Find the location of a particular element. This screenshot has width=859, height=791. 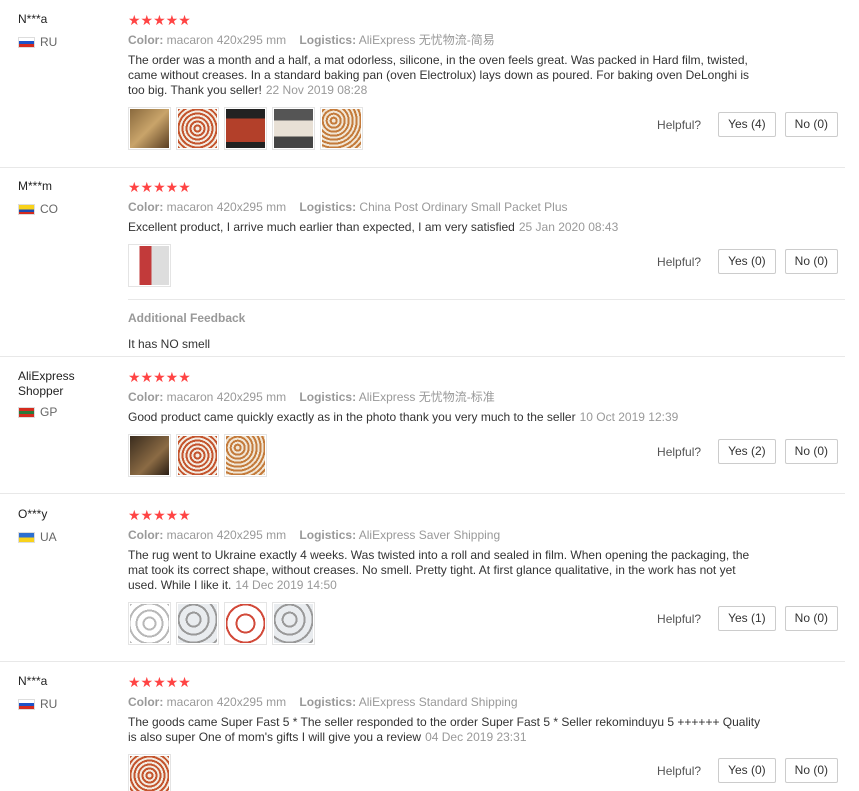

country-code: UA is located at coordinates (48, 537).